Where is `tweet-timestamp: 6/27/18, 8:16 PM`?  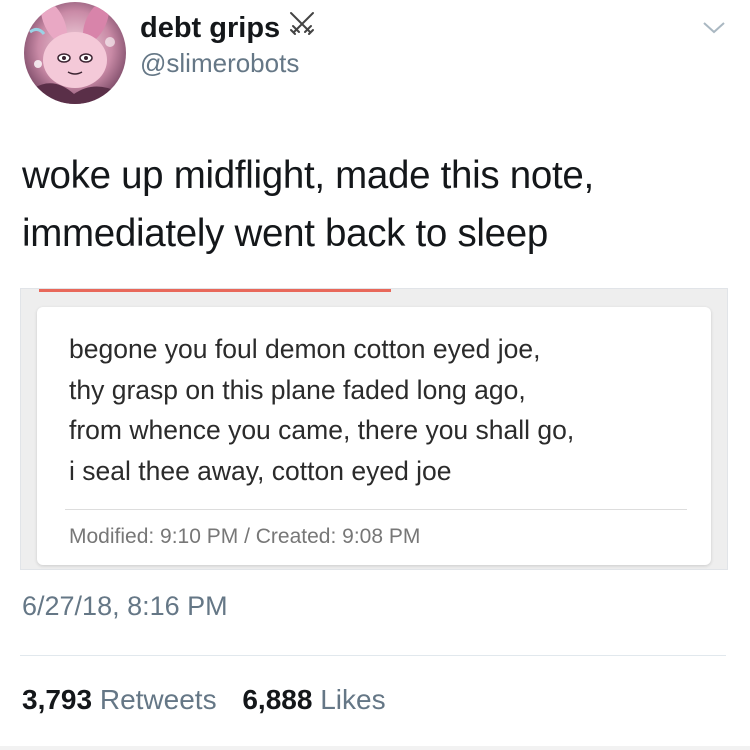 tweet-timestamp: 6/27/18, 8:16 PM is located at coordinates (125, 606).